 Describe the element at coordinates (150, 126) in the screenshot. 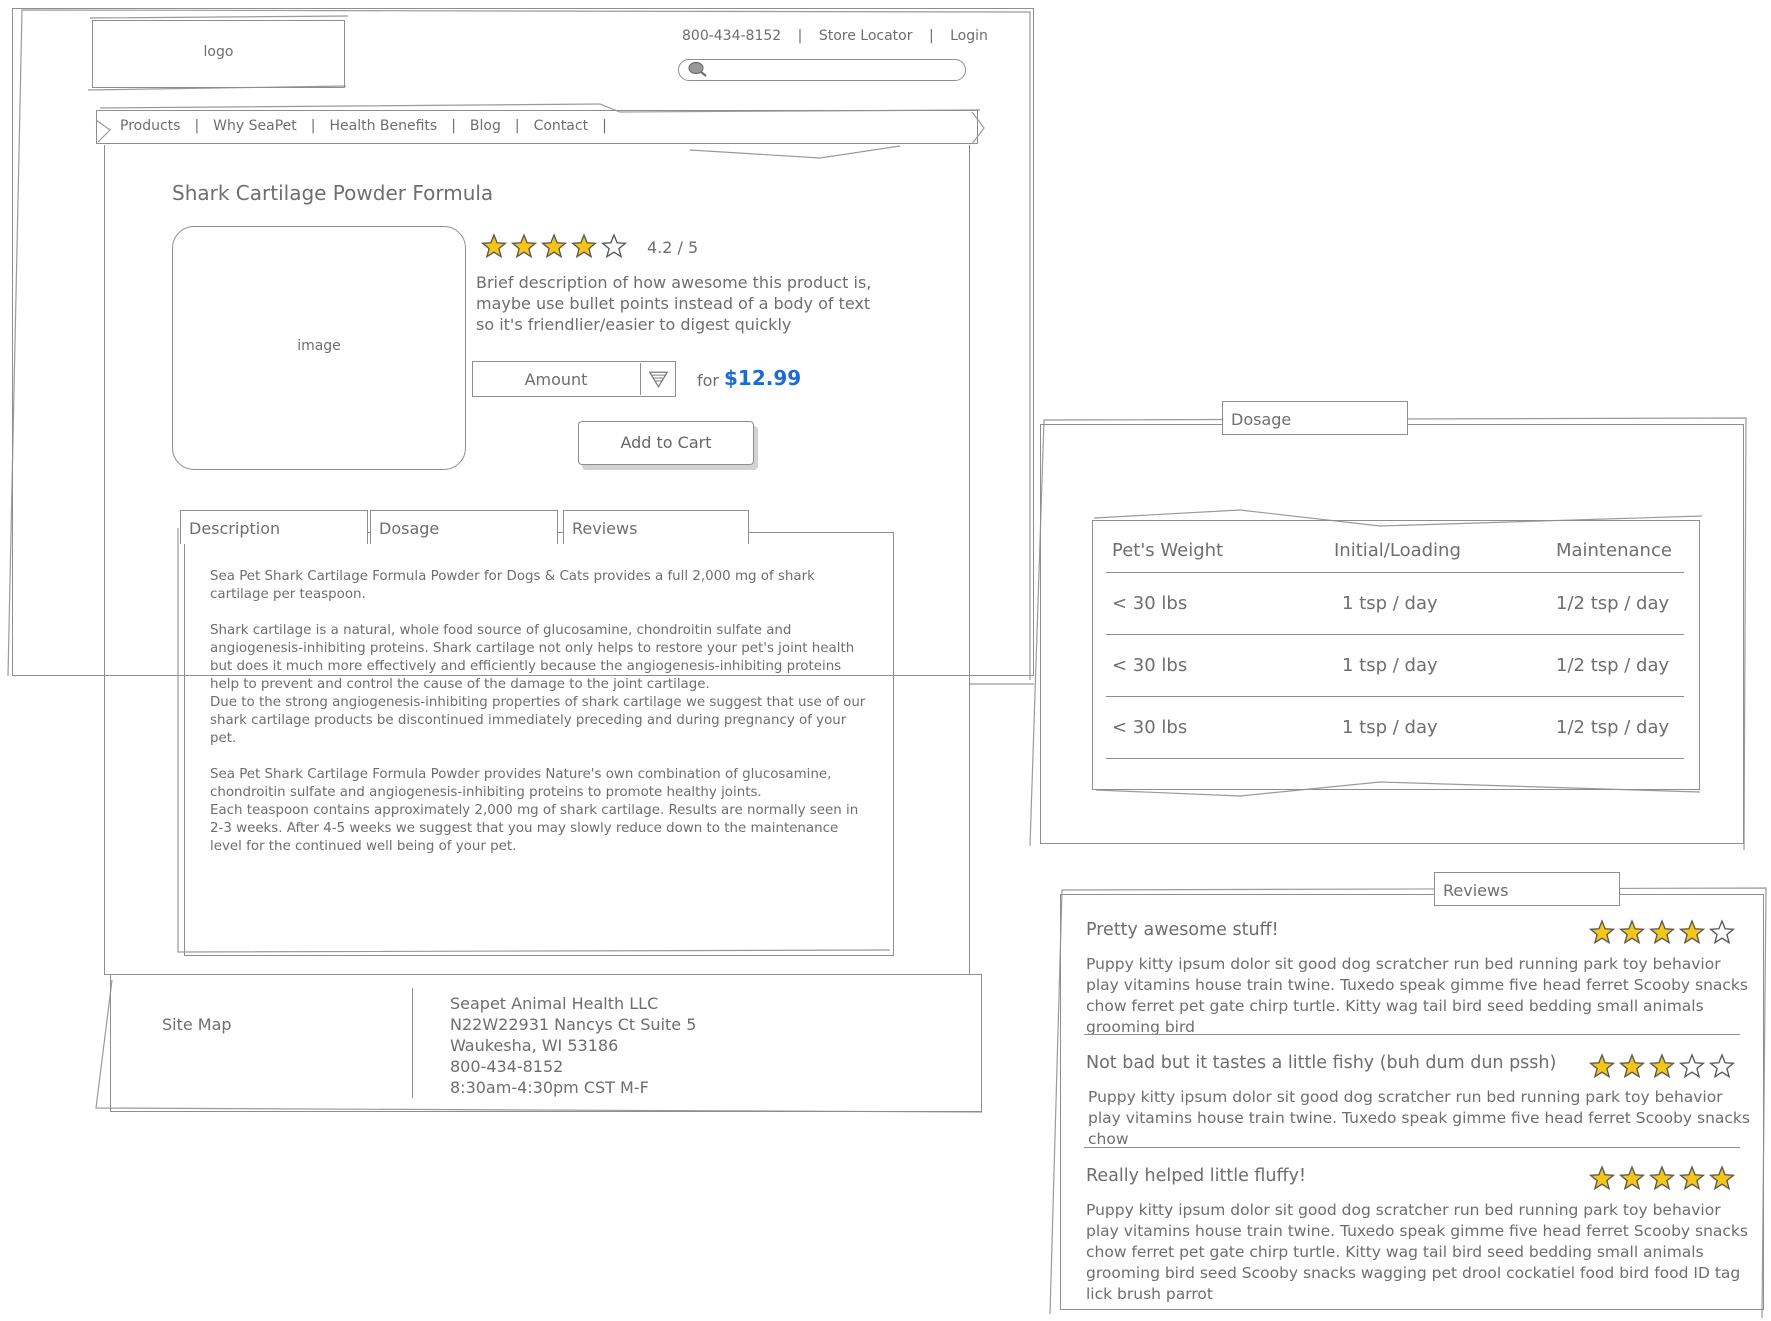

I see `nav-item-products: Products` at that location.